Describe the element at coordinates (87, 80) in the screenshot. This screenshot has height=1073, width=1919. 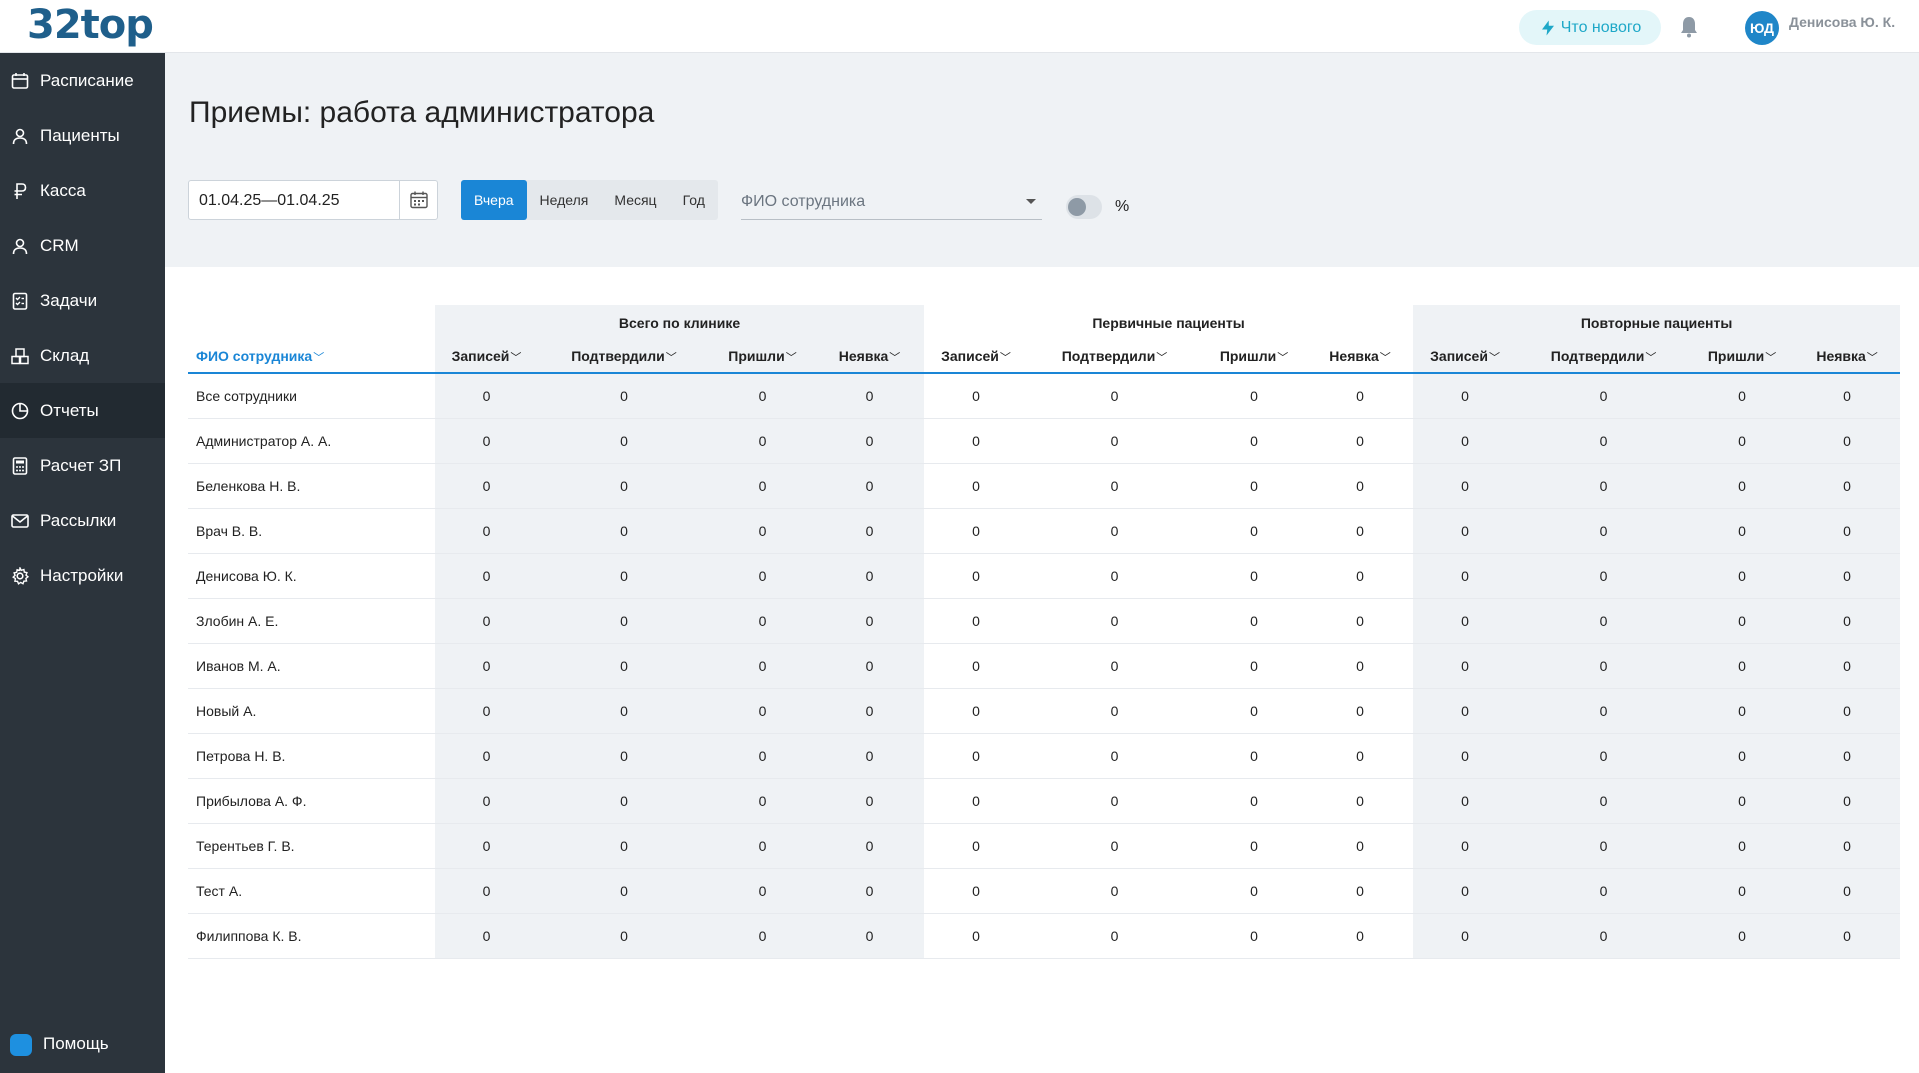
I see `sidebar-item-label: Расписание` at that location.